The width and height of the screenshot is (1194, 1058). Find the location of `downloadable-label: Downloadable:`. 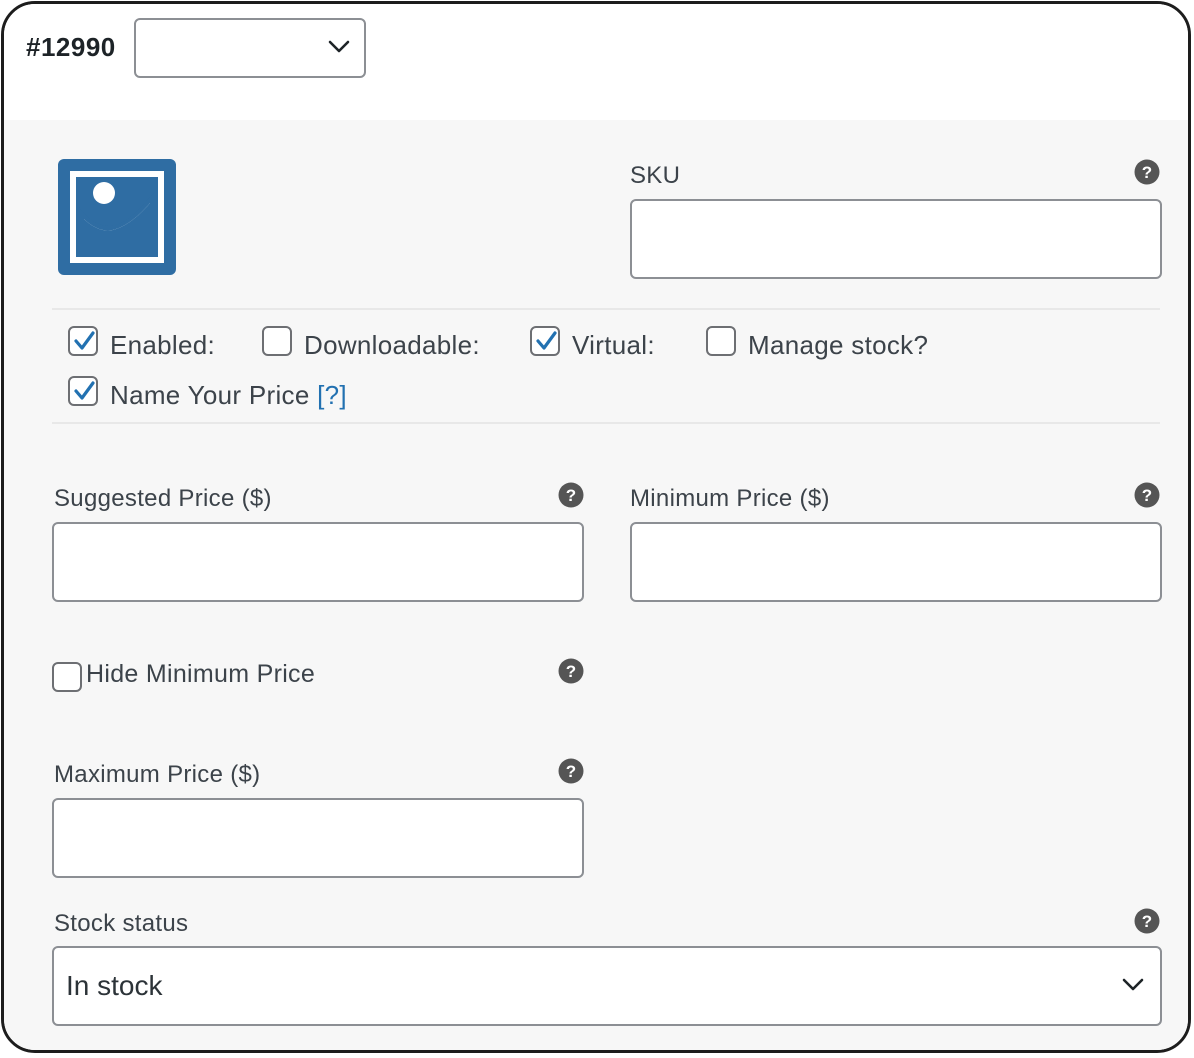

downloadable-label: Downloadable: is located at coordinates (392, 345).